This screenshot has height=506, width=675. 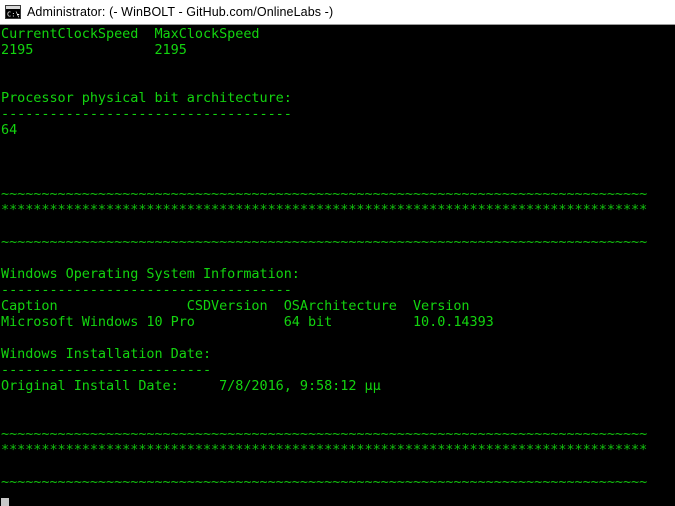 What do you see at coordinates (130, 34) in the screenshot?
I see `console-line: CurrentClockSpeed MaxClockSpeed` at bounding box center [130, 34].